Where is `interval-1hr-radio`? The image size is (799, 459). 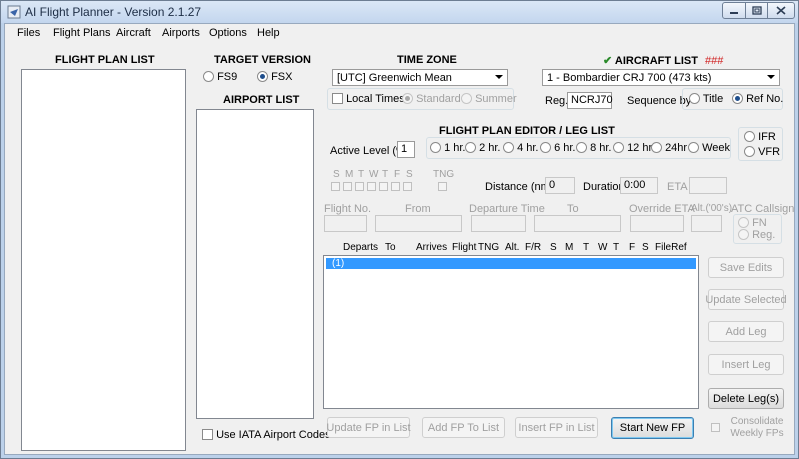 interval-1hr-radio is located at coordinates (435, 147).